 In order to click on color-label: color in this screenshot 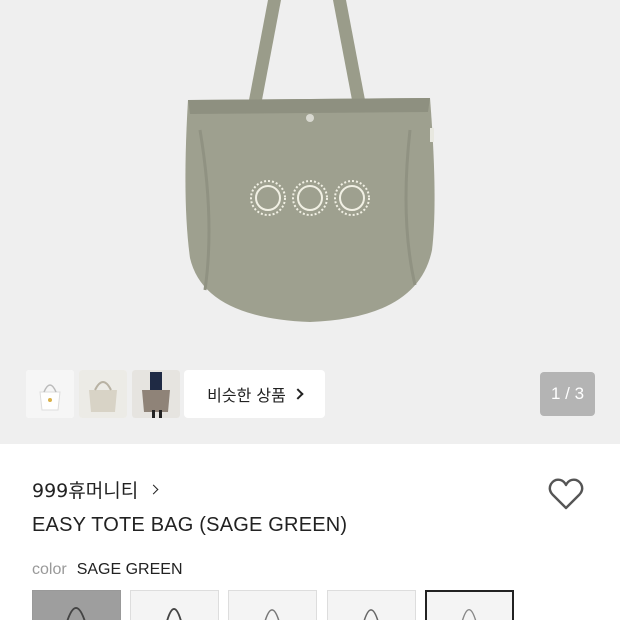, I will do `click(49, 569)`.